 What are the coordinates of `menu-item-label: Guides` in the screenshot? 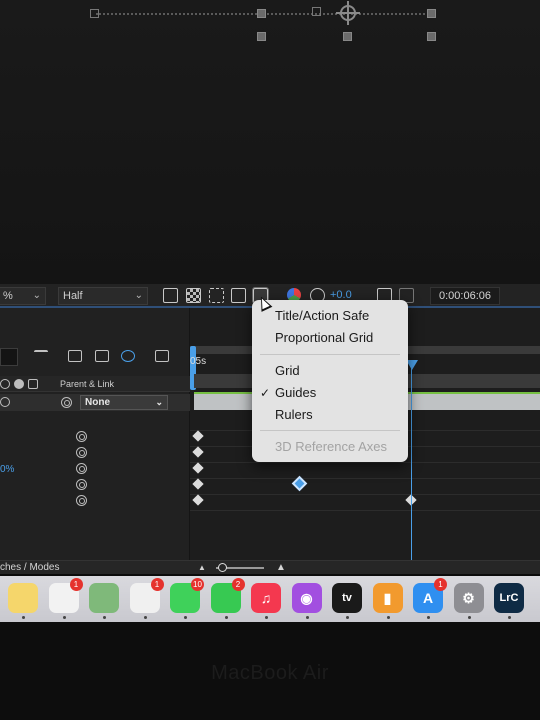 It's located at (296, 392).